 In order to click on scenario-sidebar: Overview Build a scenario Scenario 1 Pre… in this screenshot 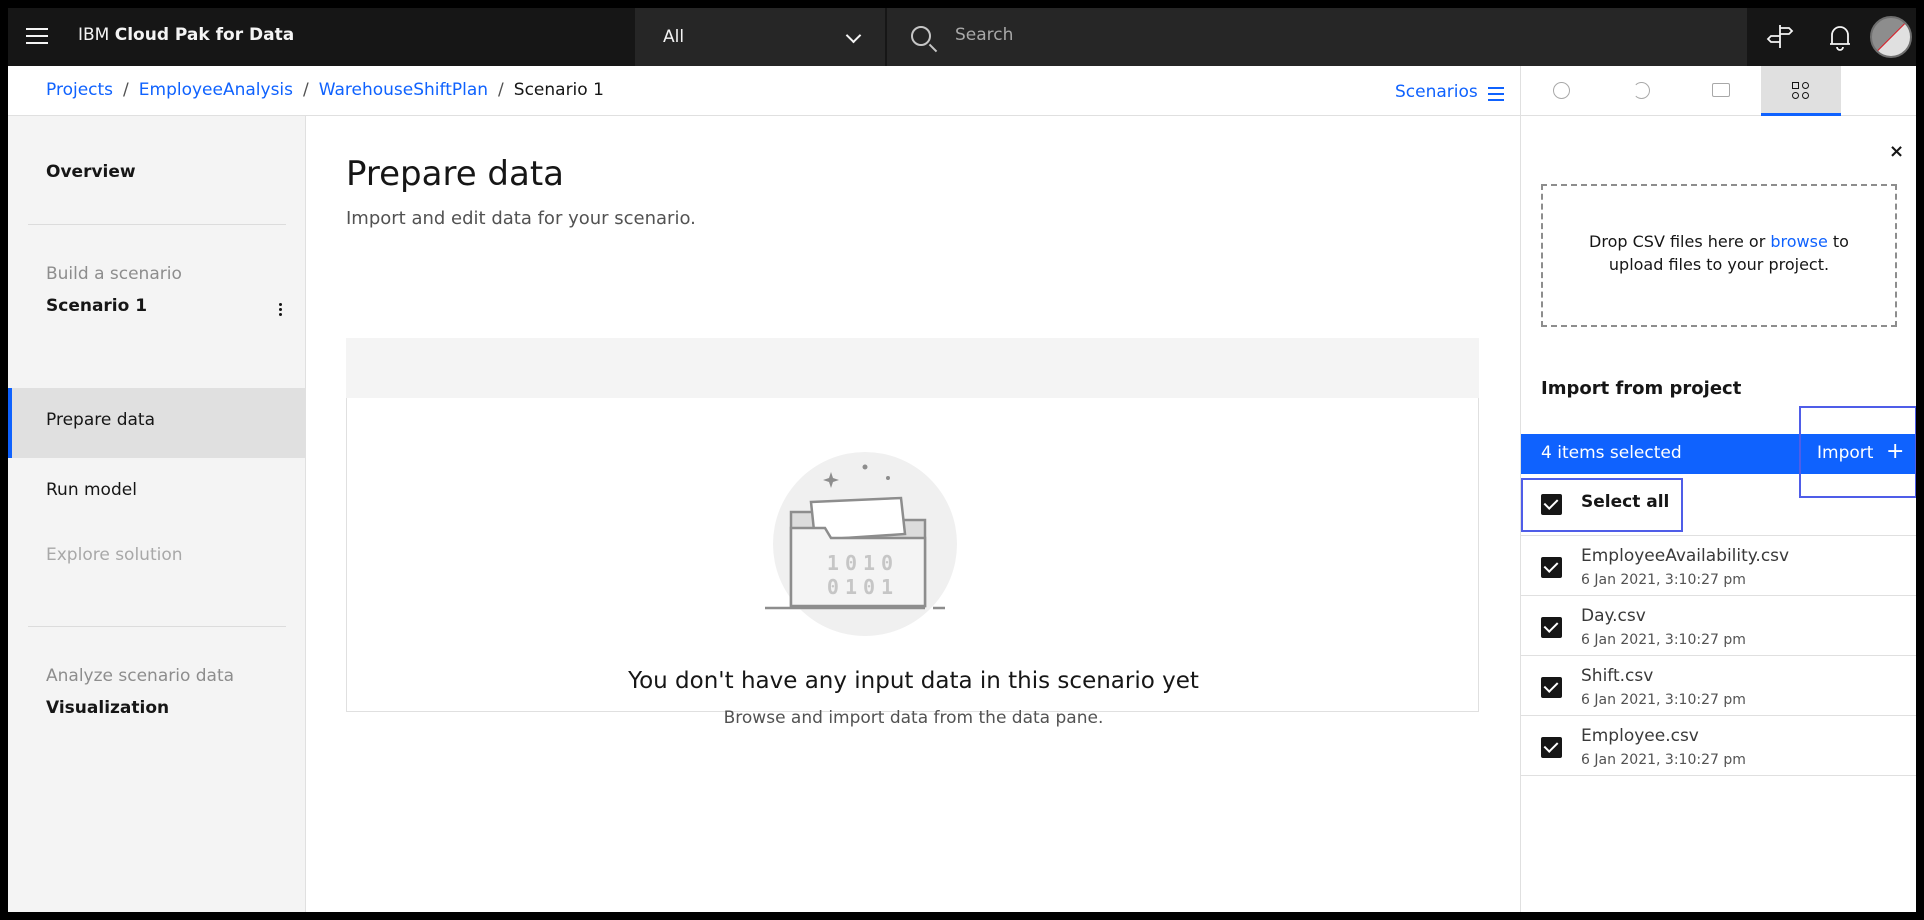, I will do `click(157, 514)`.